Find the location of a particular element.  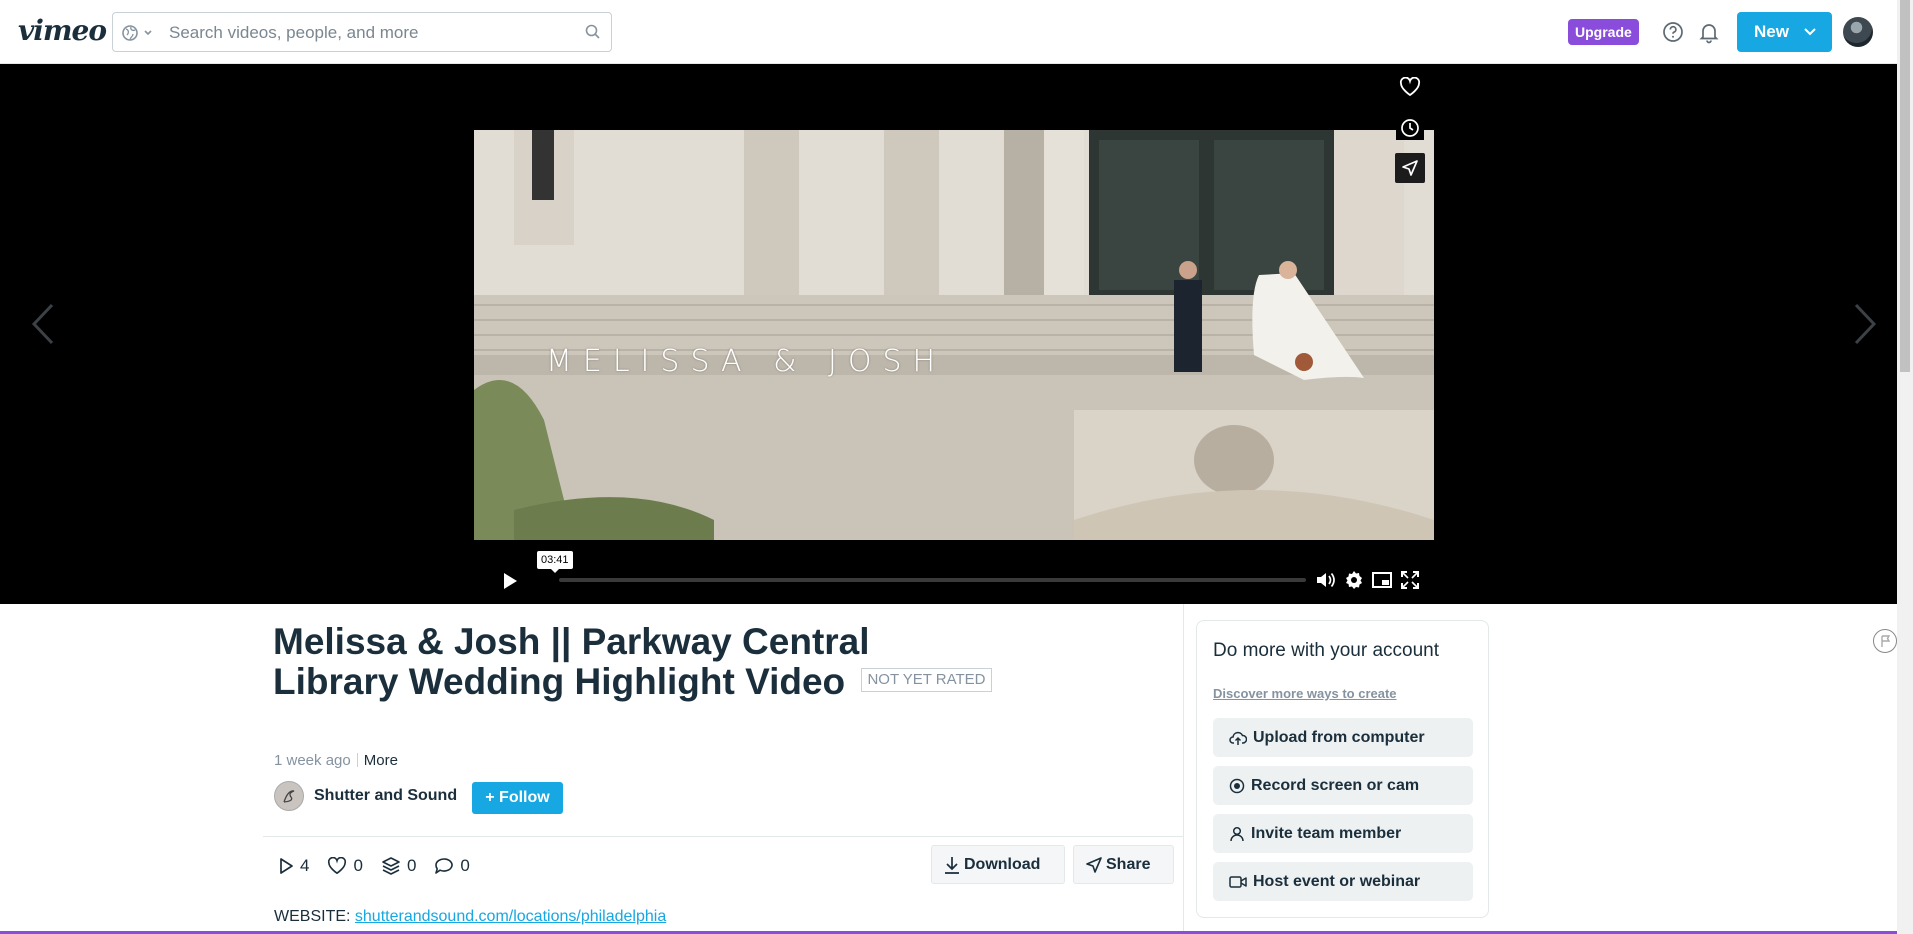

plays-stat: 4 is located at coordinates (293, 866).